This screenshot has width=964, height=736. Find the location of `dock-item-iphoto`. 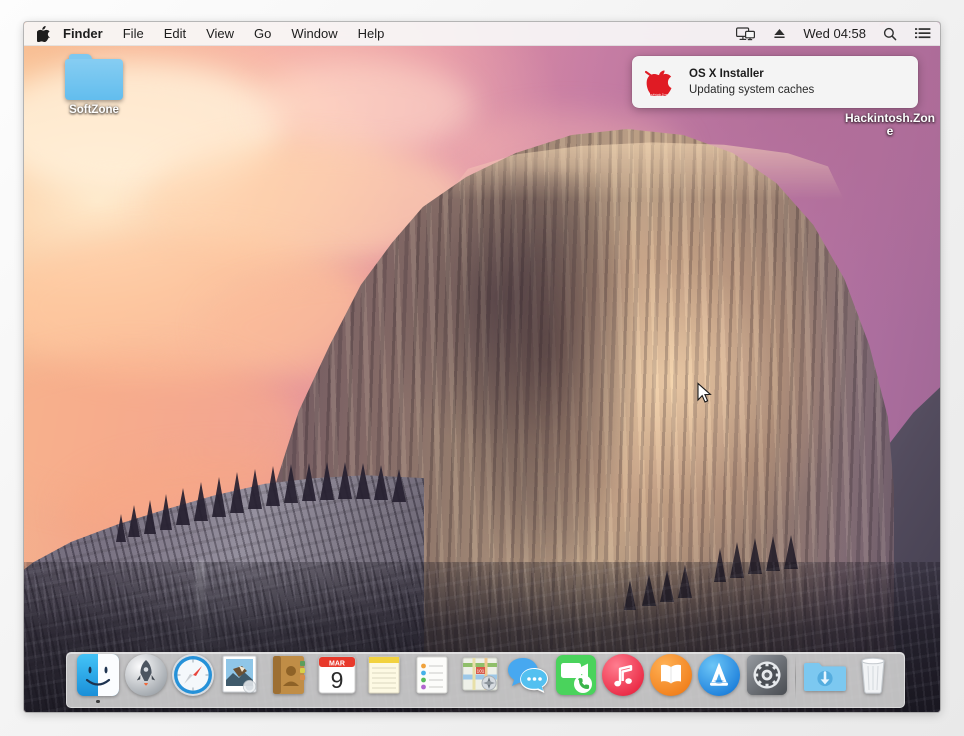

dock-item-iphoto is located at coordinates (241, 678).